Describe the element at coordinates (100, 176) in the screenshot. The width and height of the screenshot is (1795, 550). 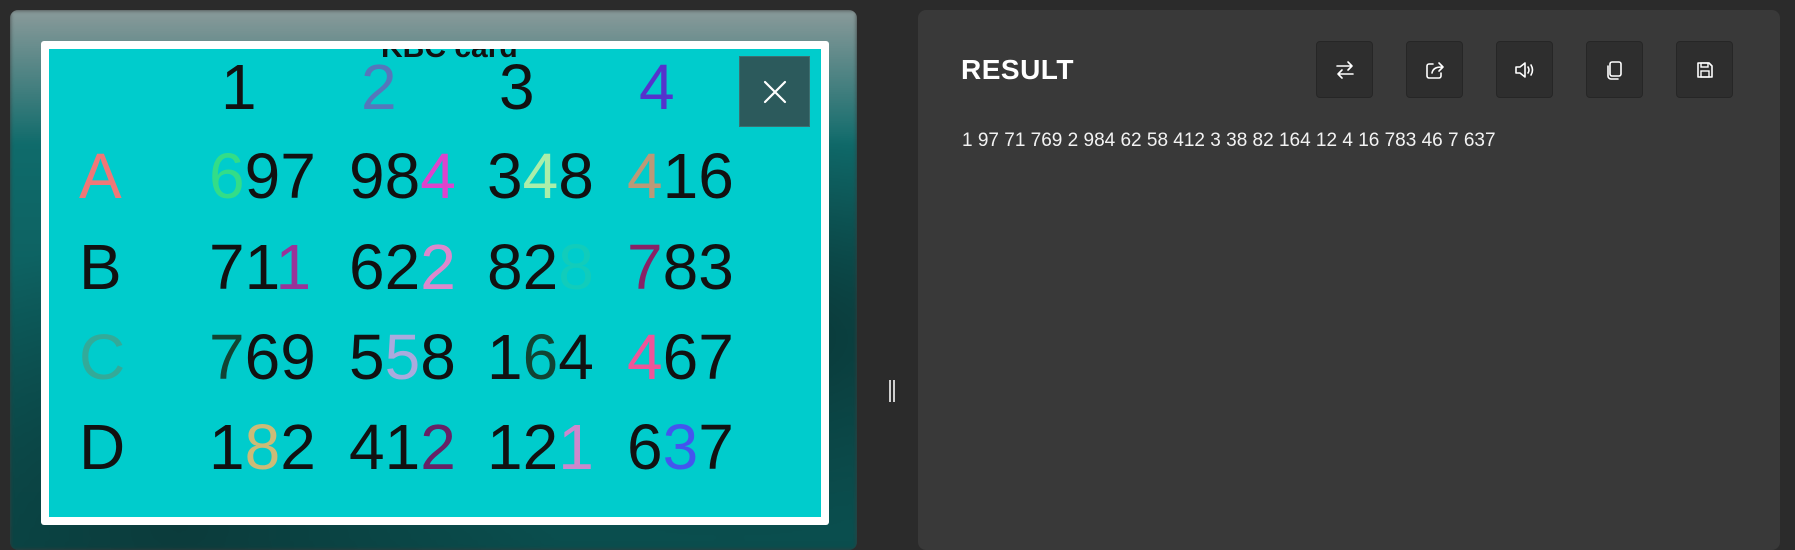
I see `card-row-label: A` at that location.